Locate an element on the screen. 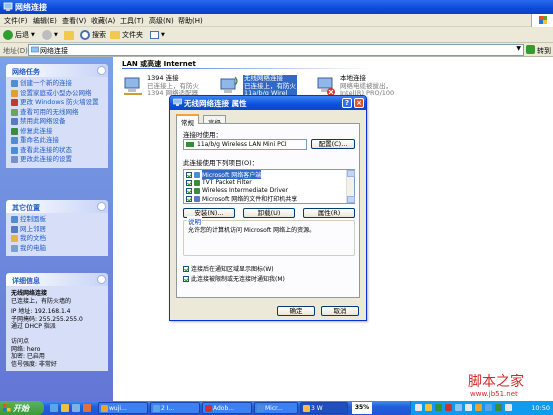  up-button is located at coordinates (69, 35).